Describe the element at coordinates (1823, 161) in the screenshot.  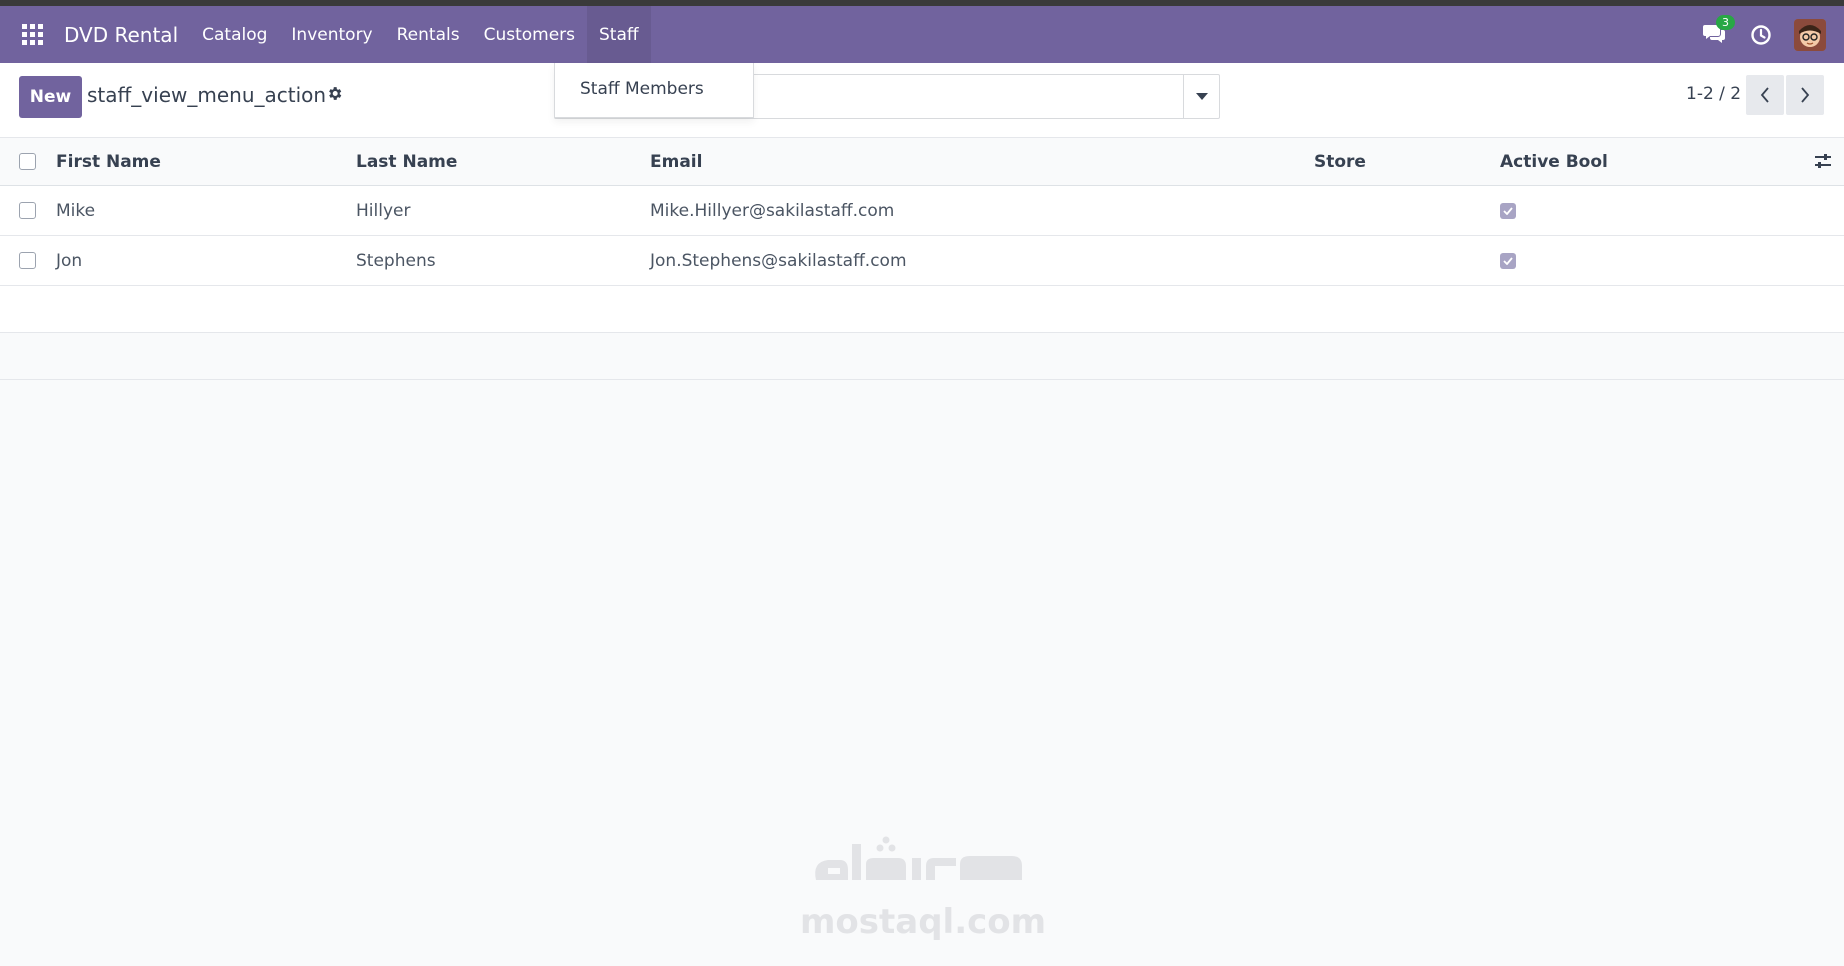
I see `optional-columns-icon` at that location.